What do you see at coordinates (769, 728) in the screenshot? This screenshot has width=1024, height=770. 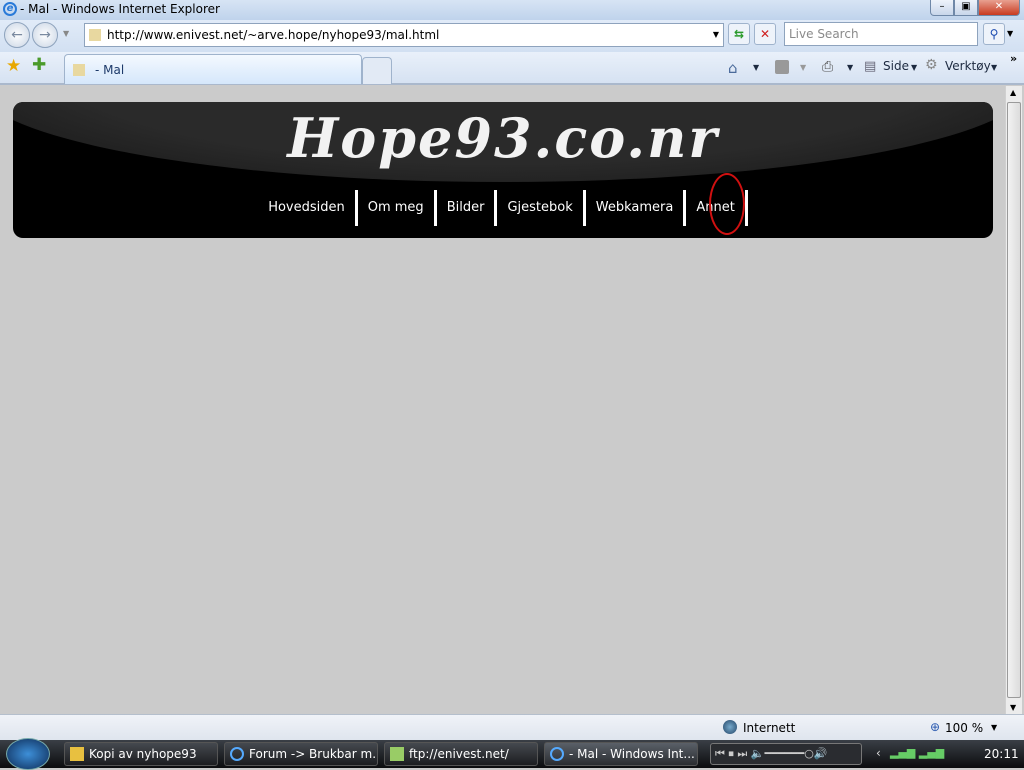 I see `security-zone: Internett` at bounding box center [769, 728].